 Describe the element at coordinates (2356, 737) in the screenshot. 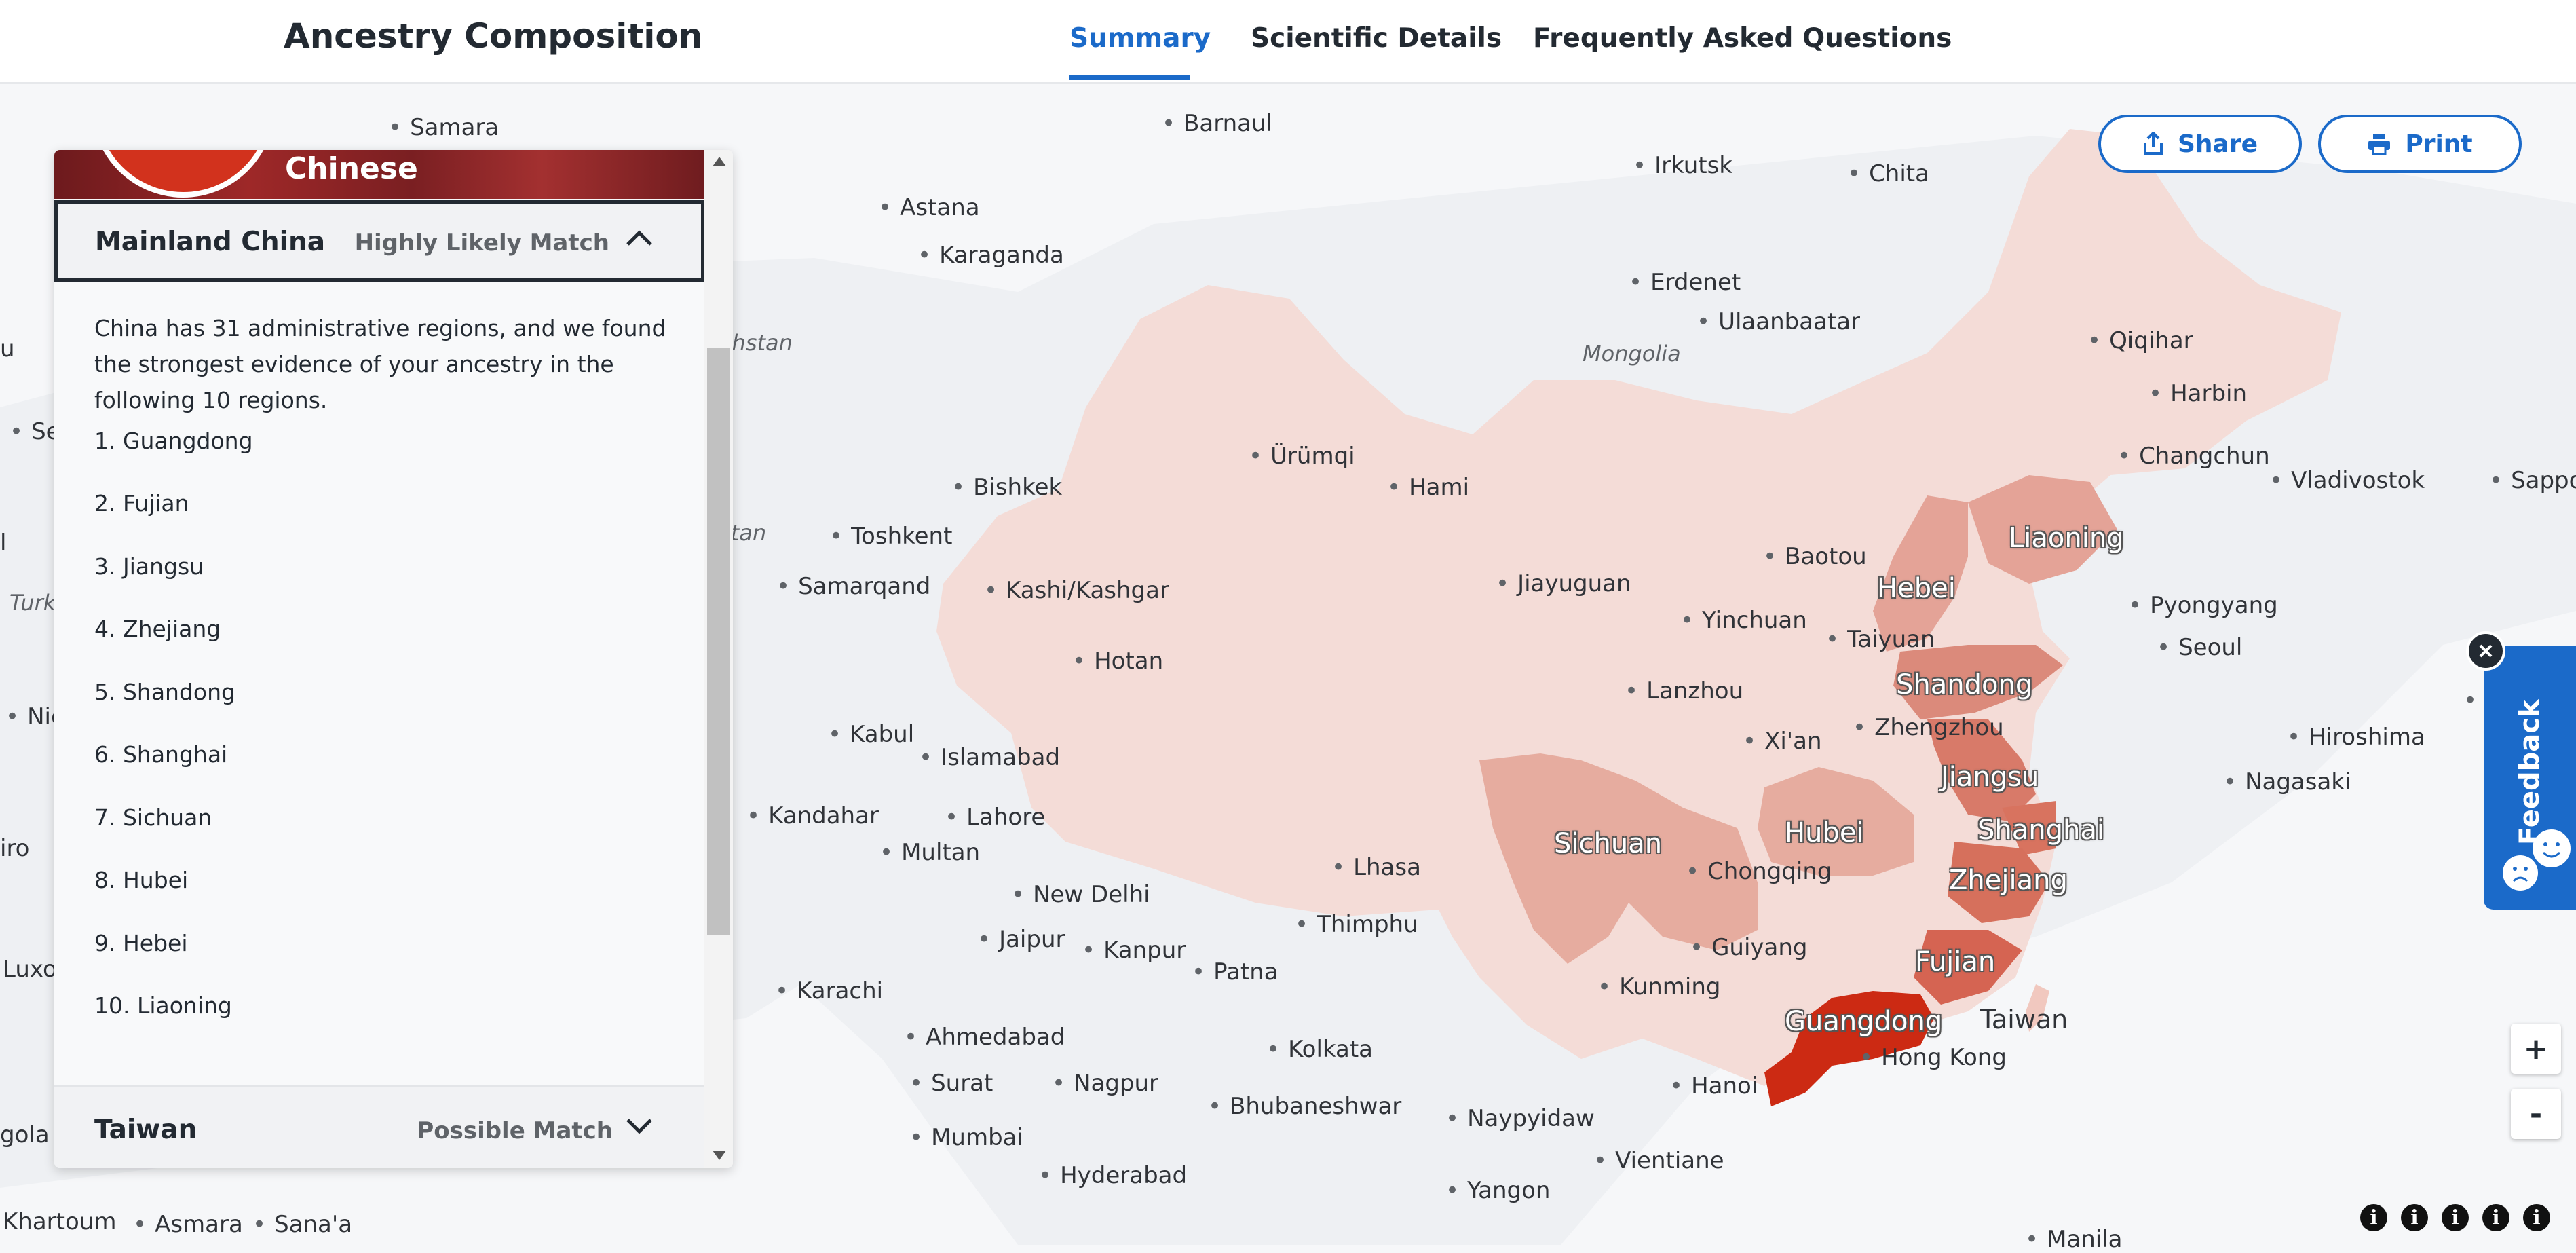

I see `city-label: Hiroshima` at that location.